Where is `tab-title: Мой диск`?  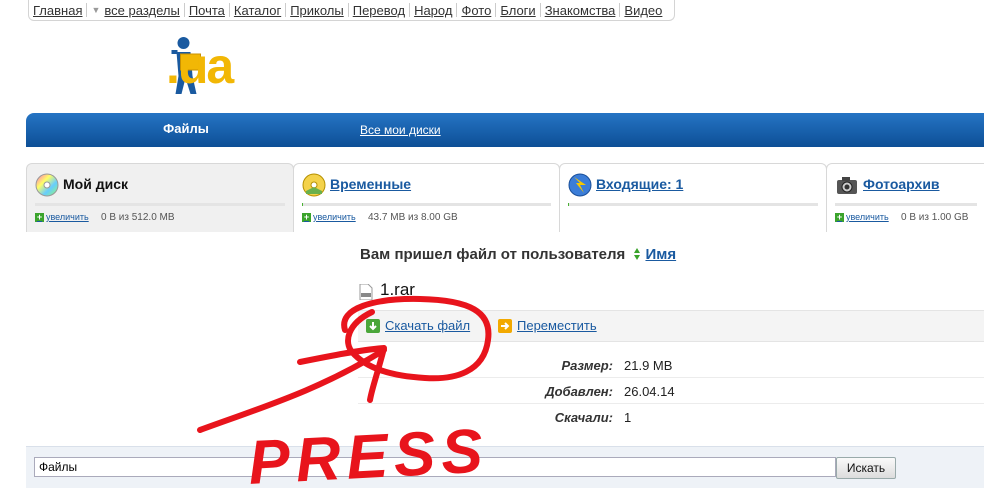
tab-title: Мой диск is located at coordinates (95, 184).